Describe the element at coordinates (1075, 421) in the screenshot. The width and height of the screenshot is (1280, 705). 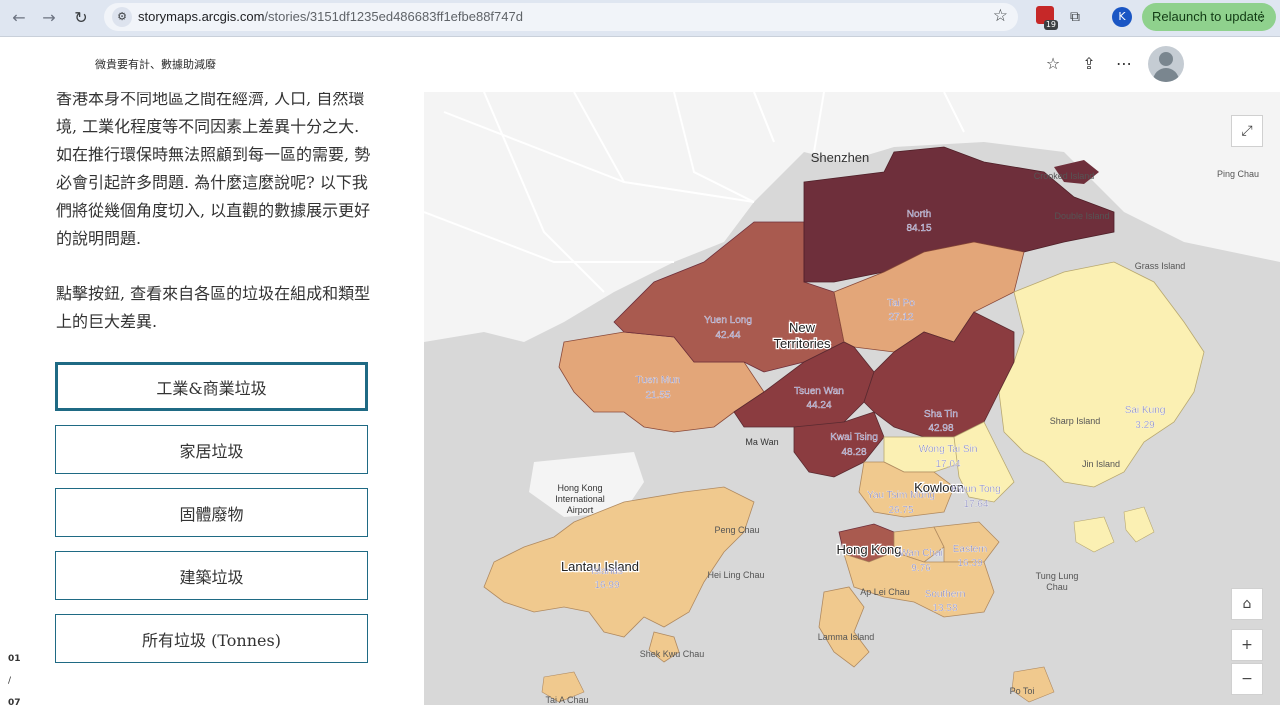
I see `label-sharp-island: Sharp Island` at that location.